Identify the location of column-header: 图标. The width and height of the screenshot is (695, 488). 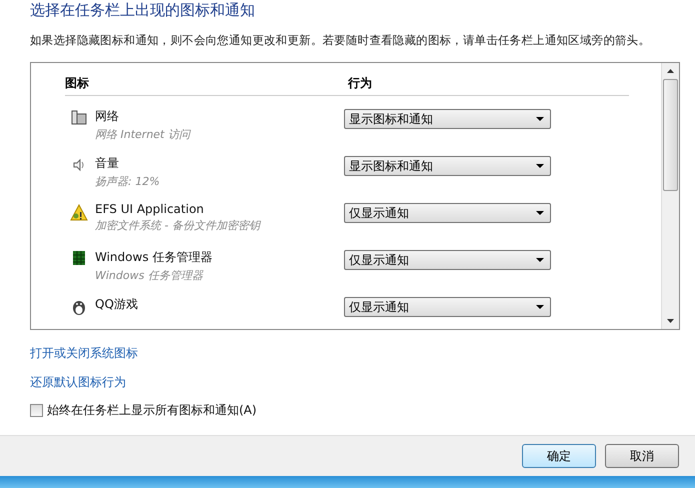
(77, 83).